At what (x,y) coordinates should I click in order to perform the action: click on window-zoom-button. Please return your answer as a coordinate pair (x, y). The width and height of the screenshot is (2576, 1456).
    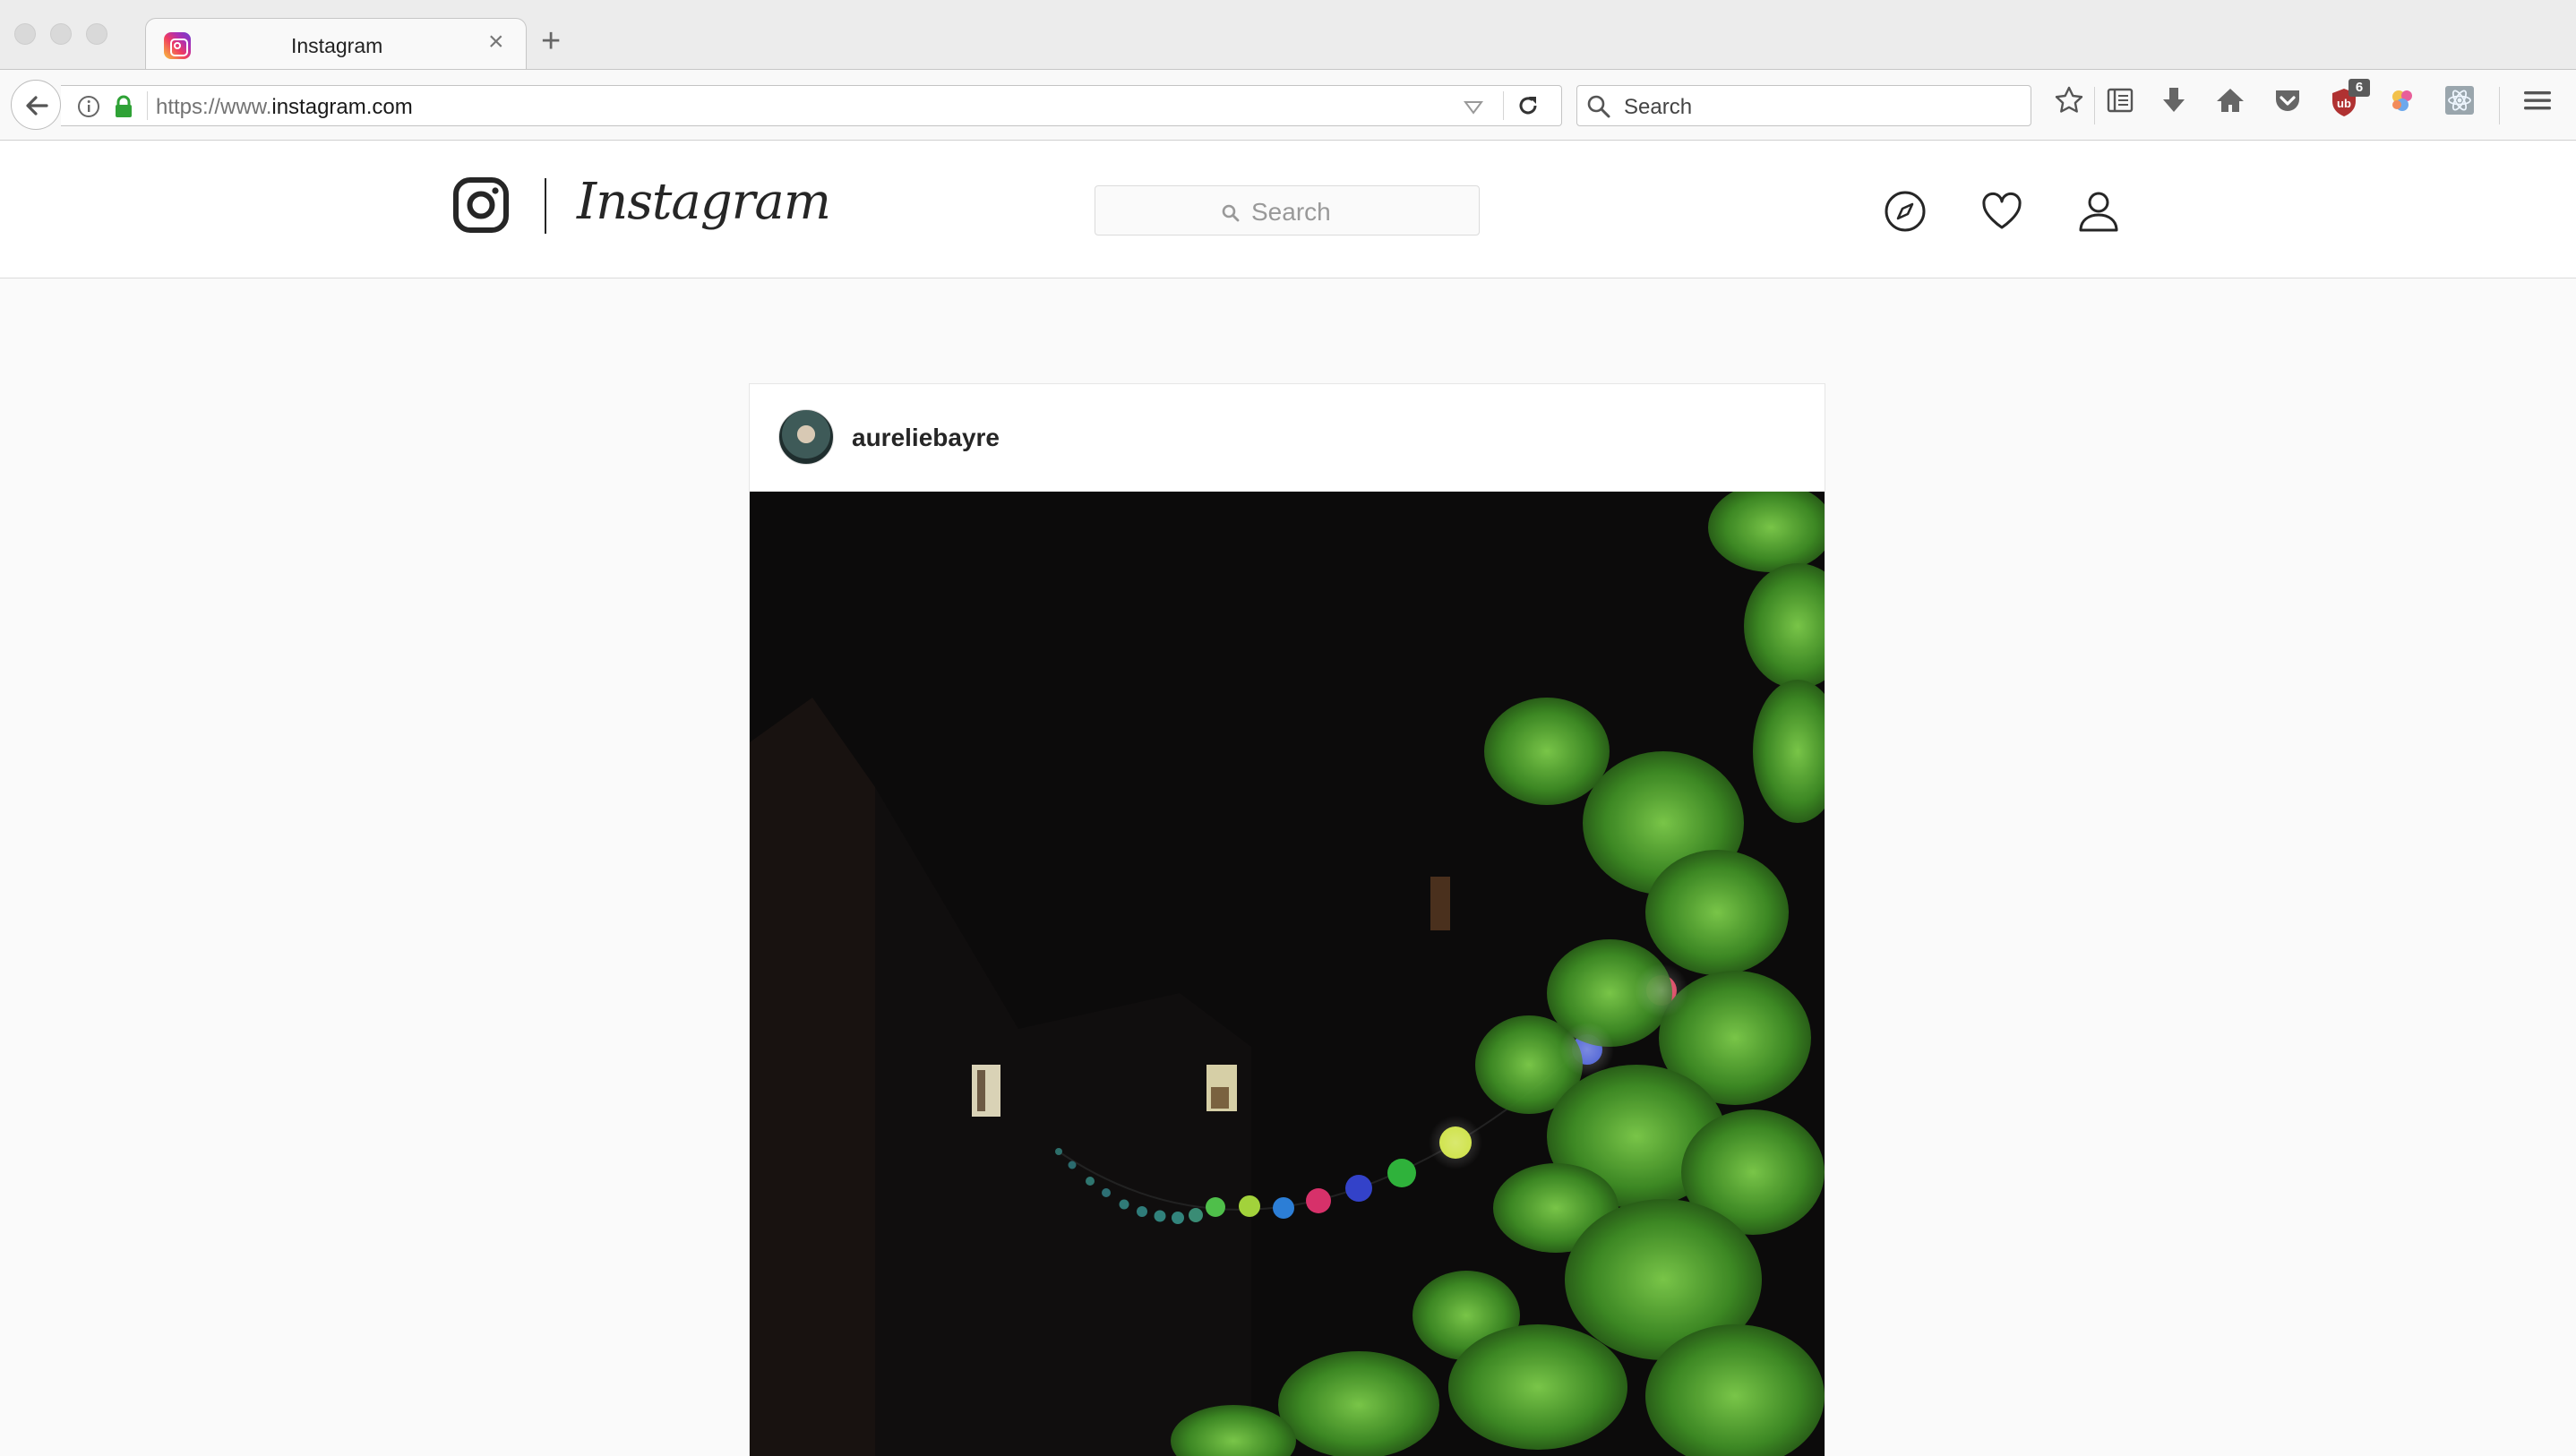
    Looking at the image, I should click on (96, 34).